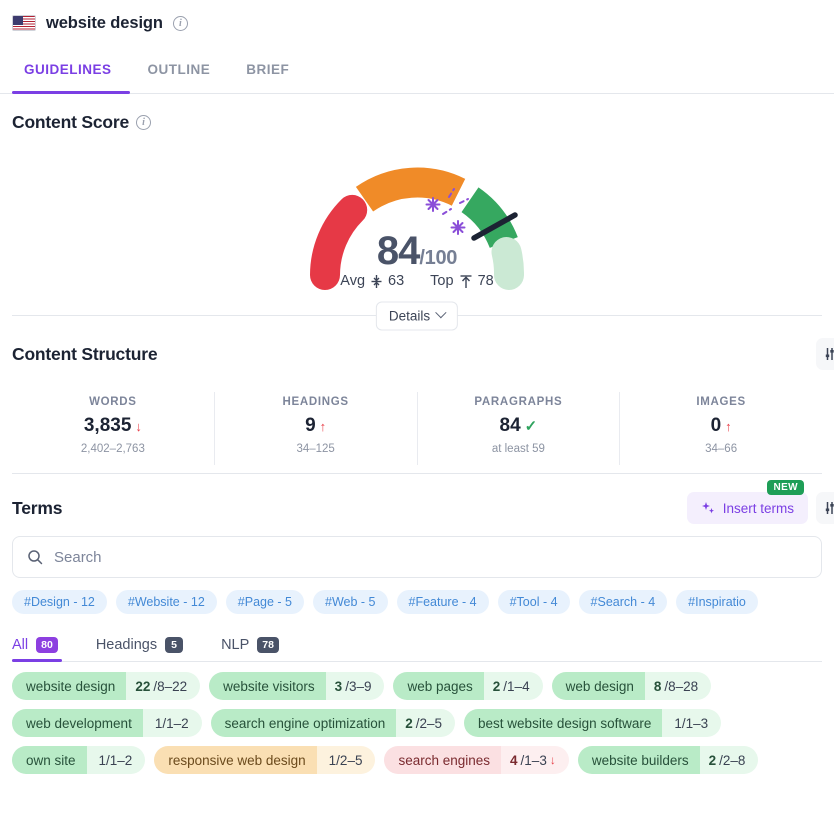  I want to click on terms-actions: Insert terms NEW, so click(760, 502).